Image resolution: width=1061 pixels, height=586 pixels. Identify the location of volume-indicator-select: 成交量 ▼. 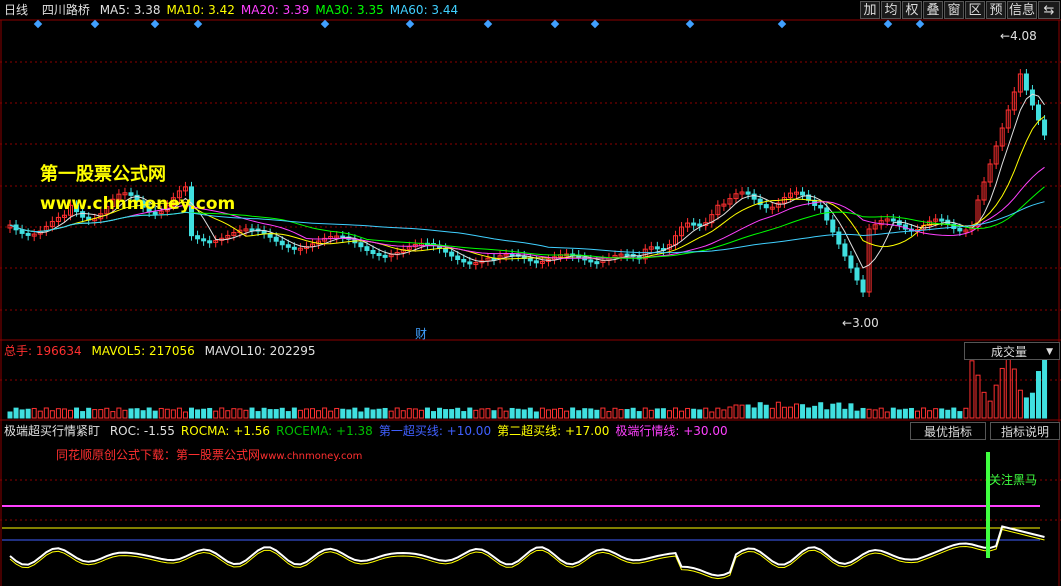
(1012, 351).